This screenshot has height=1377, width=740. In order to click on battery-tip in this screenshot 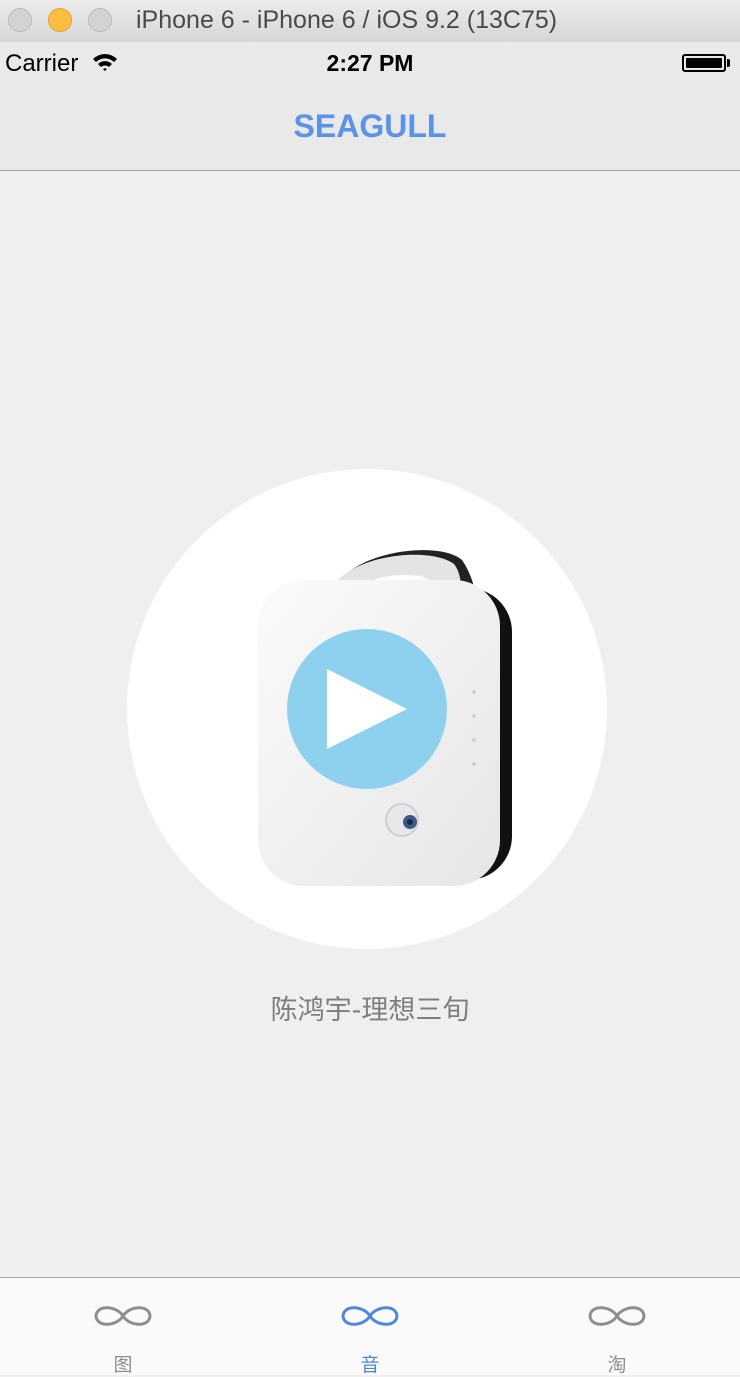, I will do `click(728, 63)`.